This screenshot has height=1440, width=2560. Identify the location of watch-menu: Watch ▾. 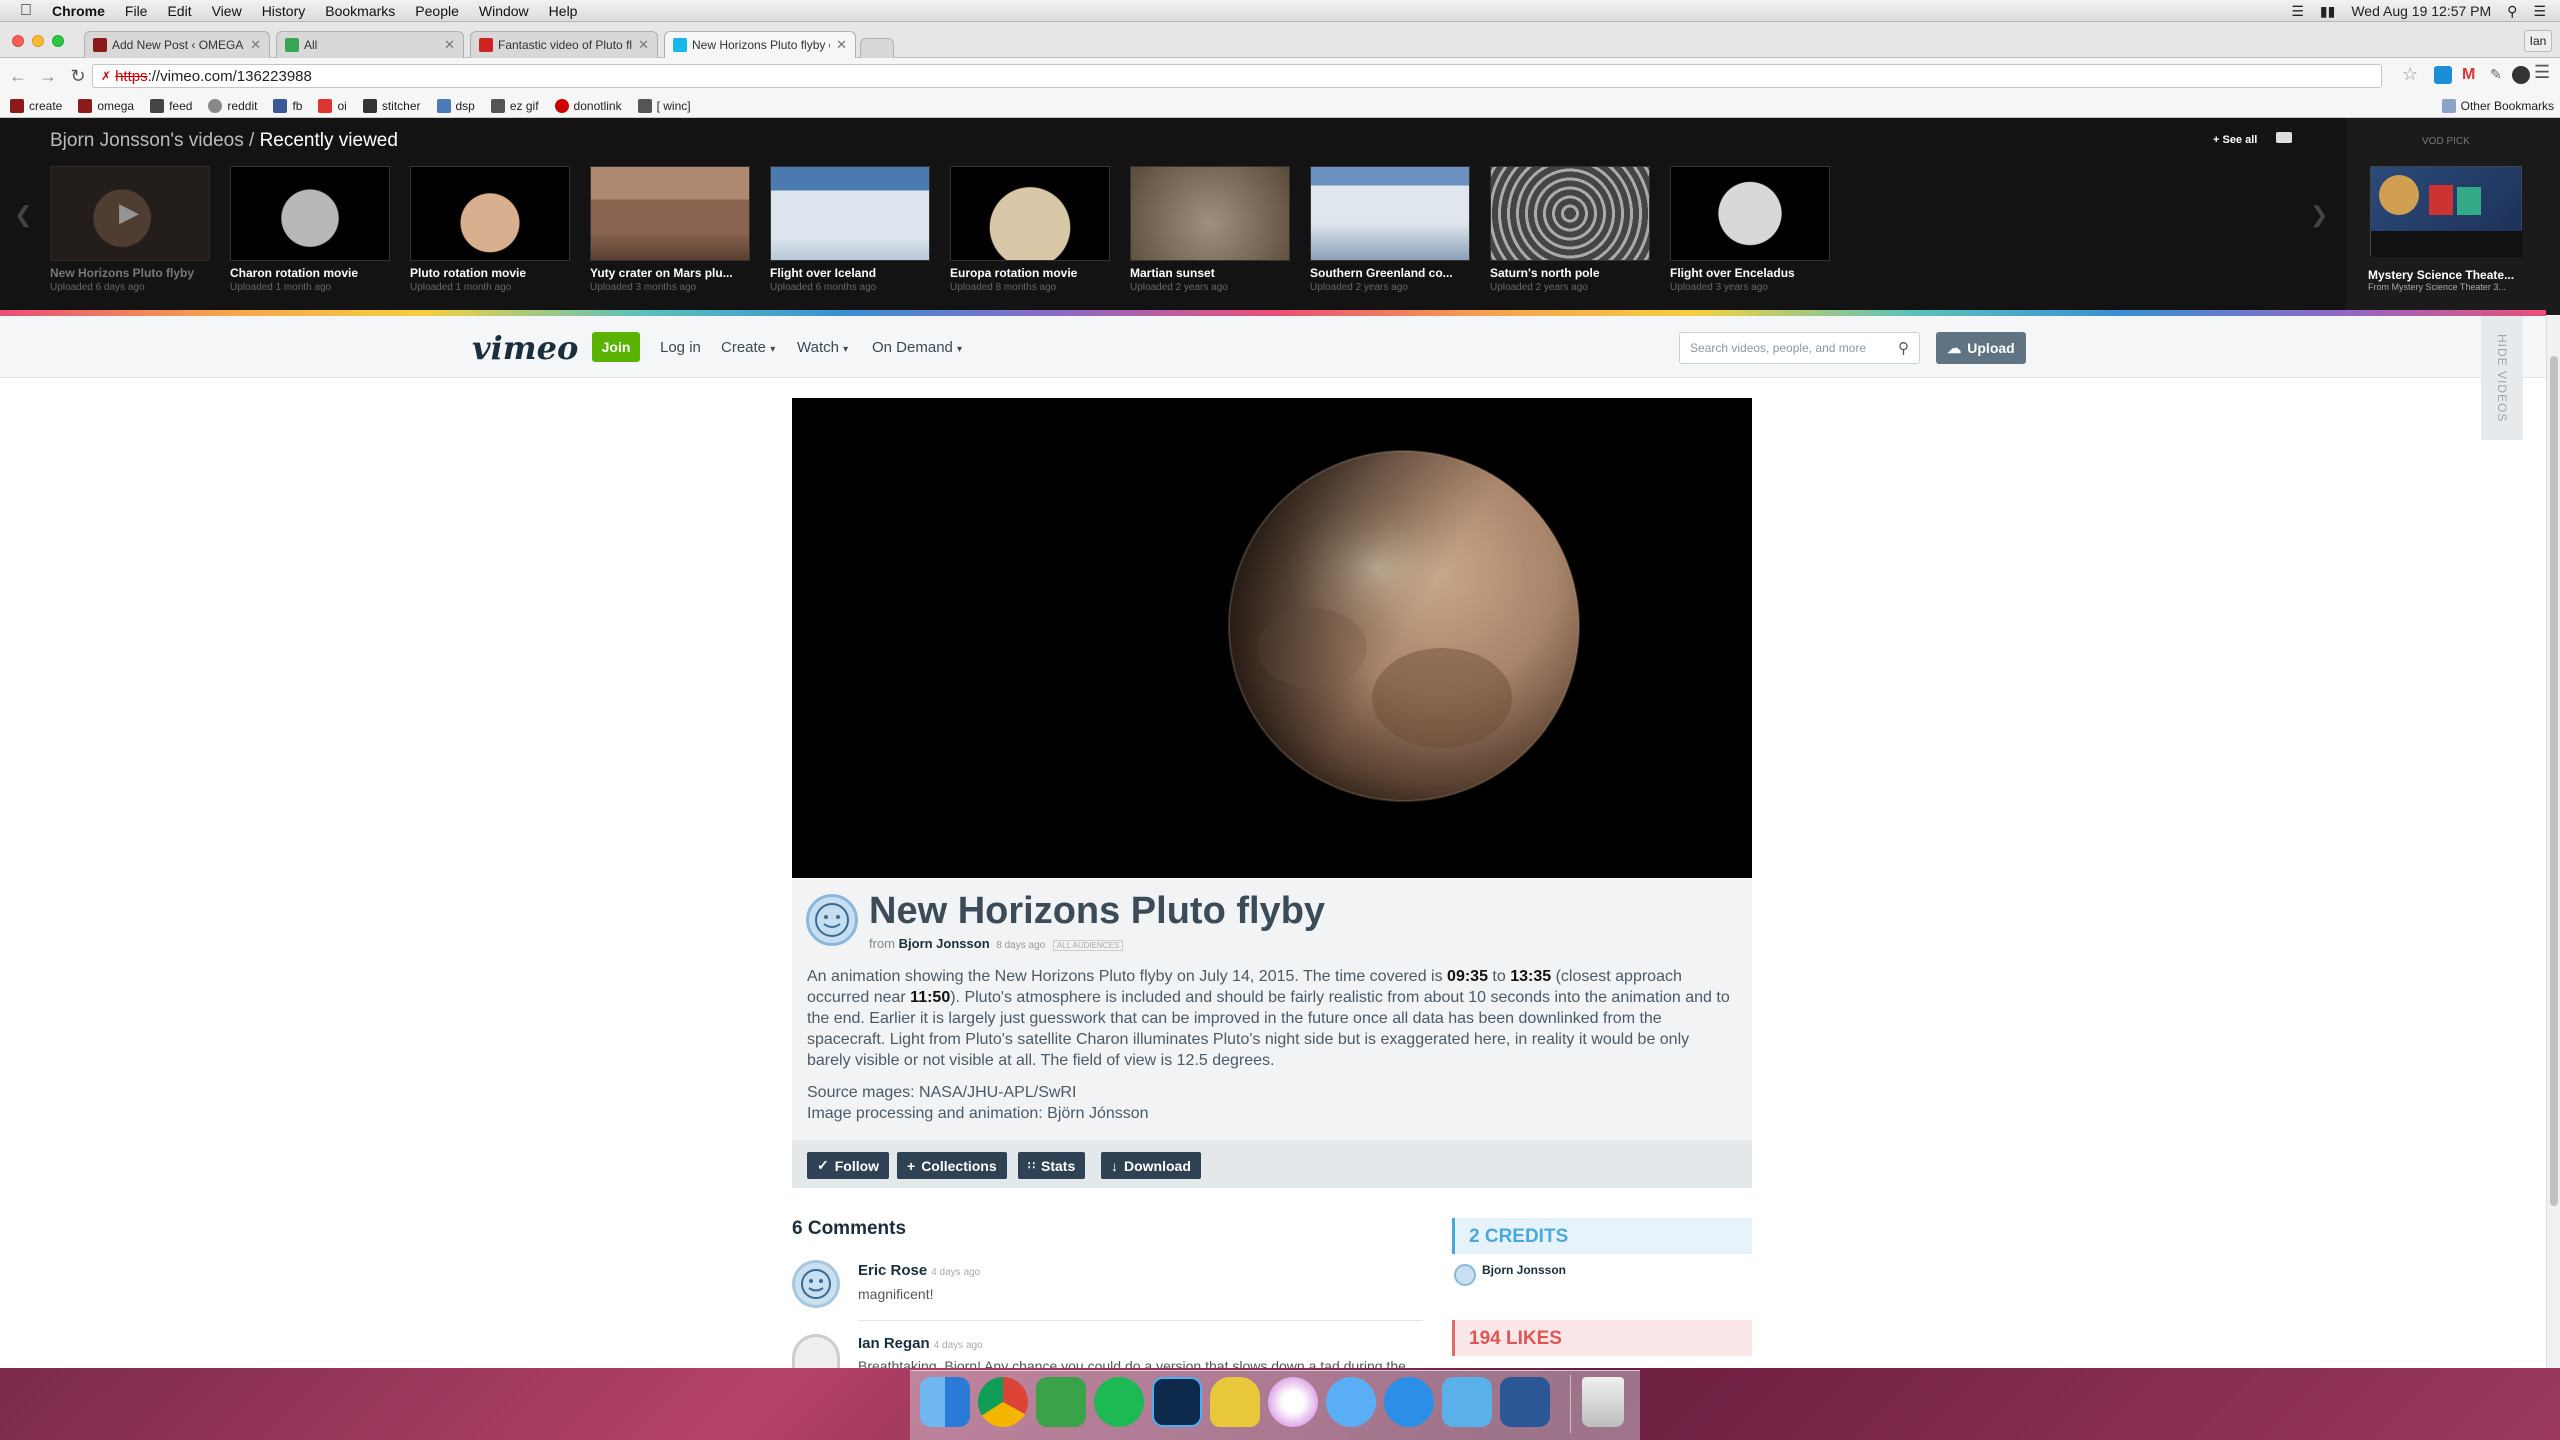
(822, 347).